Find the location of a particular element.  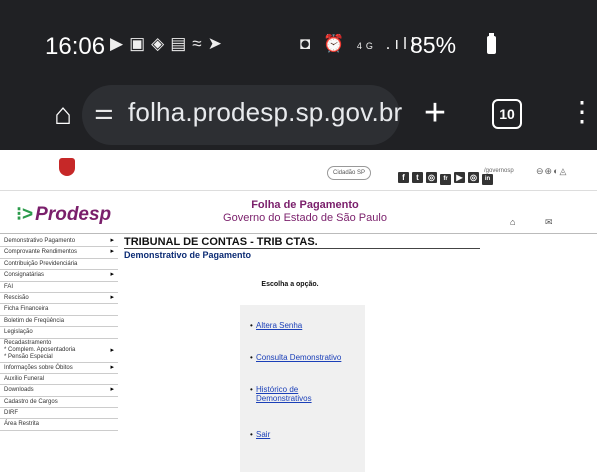

sidebar-item-label: Área Restrita is located at coordinates (22, 424).